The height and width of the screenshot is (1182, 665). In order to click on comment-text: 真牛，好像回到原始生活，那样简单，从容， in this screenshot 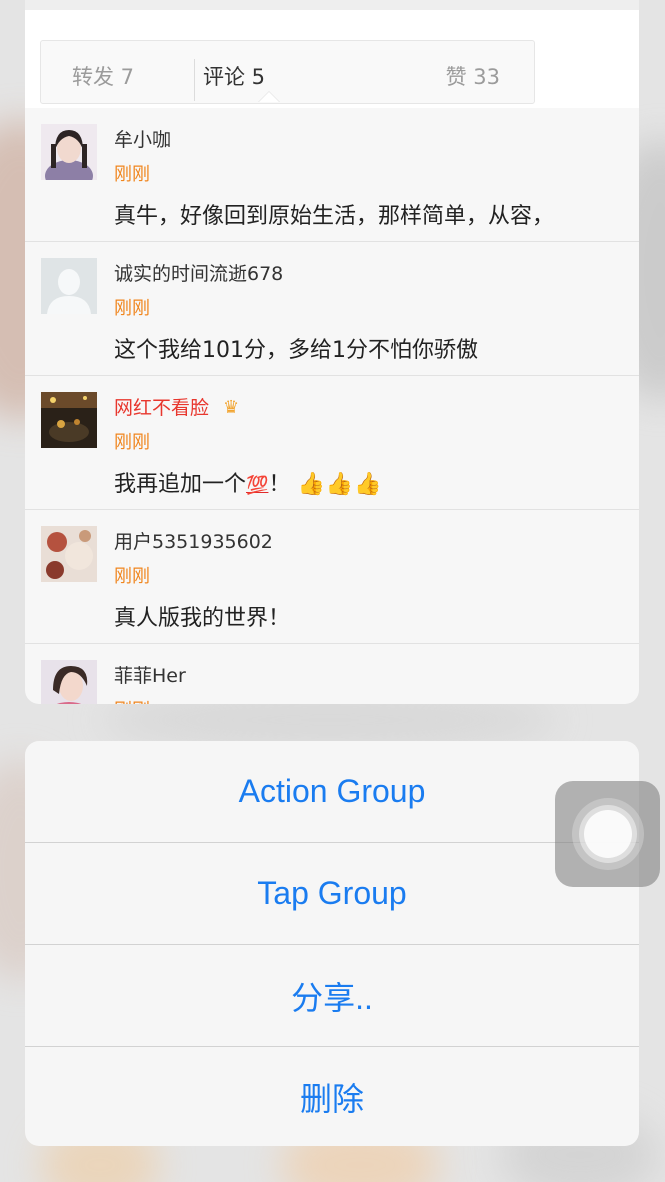, I will do `click(334, 216)`.